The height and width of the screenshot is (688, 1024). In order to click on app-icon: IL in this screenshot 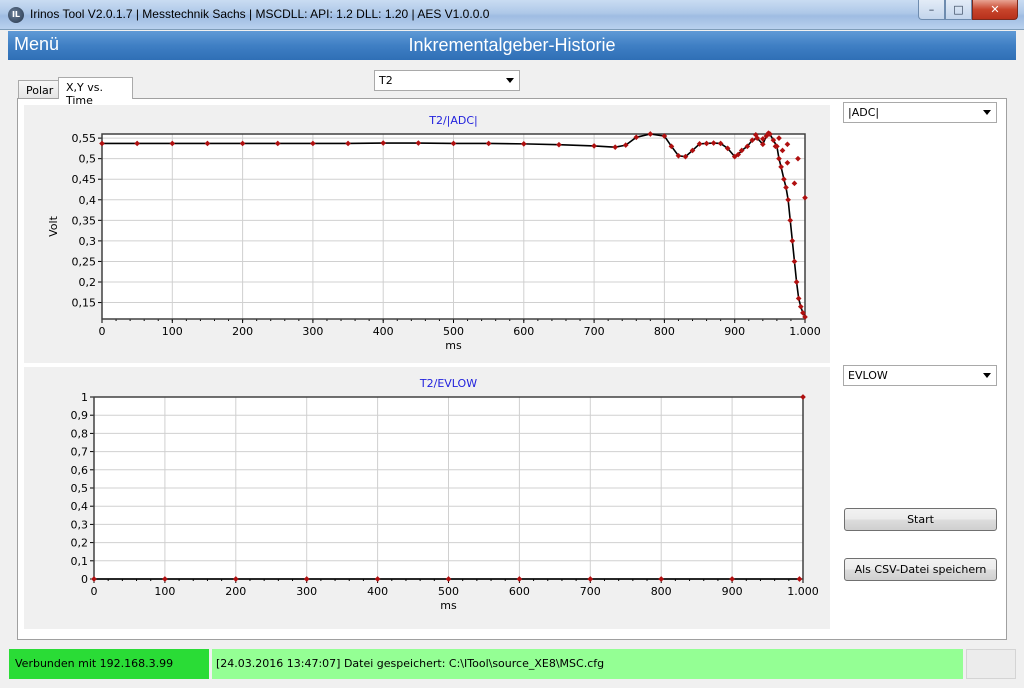, I will do `click(16, 15)`.